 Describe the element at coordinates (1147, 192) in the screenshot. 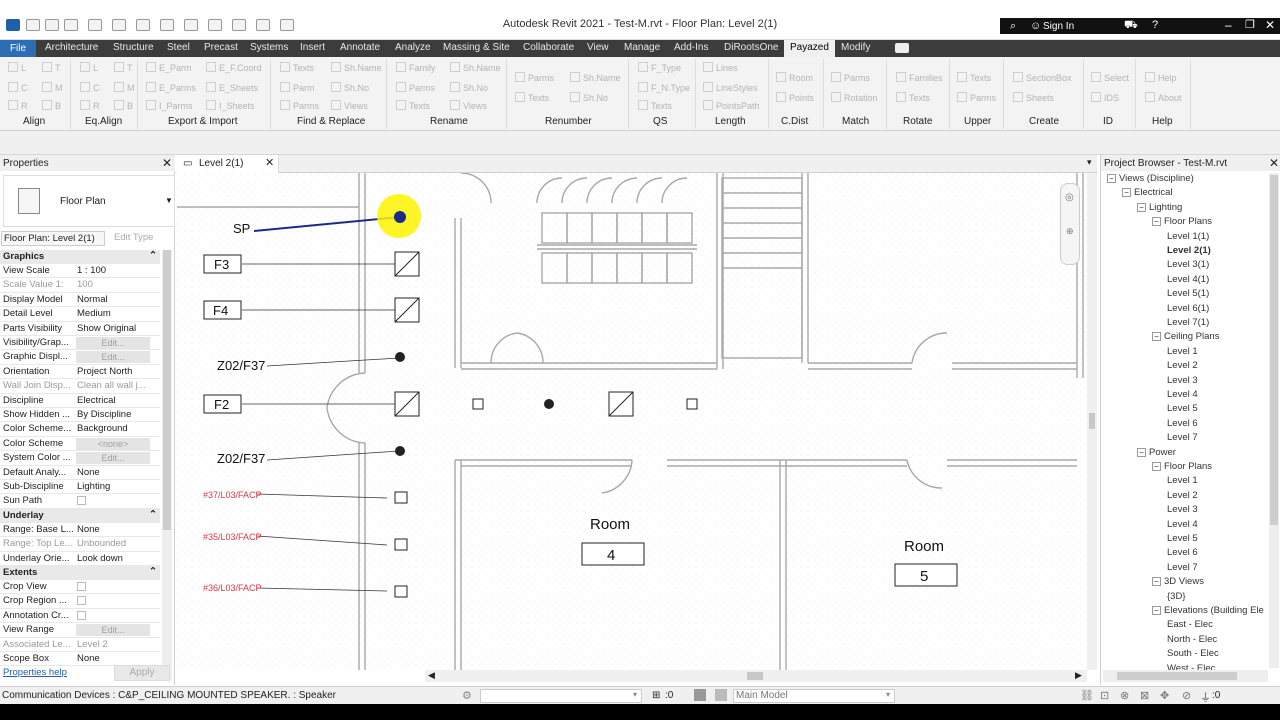

I see `browser-node: − Electrical` at that location.